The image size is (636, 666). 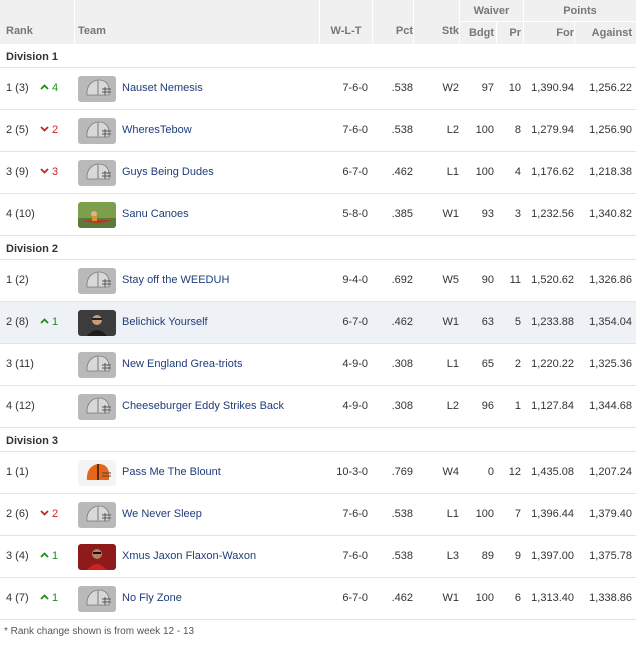 I want to click on points-for: 1,396.44, so click(x=552, y=514).